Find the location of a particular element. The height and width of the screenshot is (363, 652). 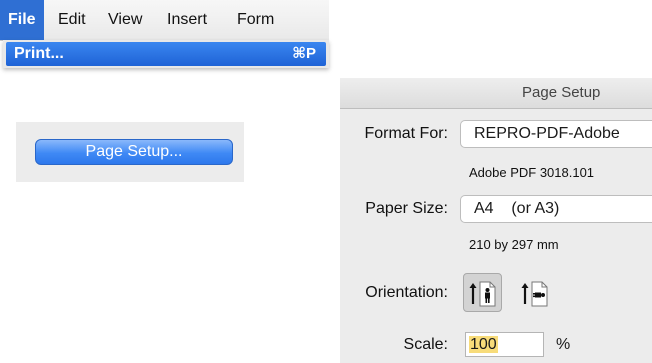

menu-view: View is located at coordinates (125, 20).